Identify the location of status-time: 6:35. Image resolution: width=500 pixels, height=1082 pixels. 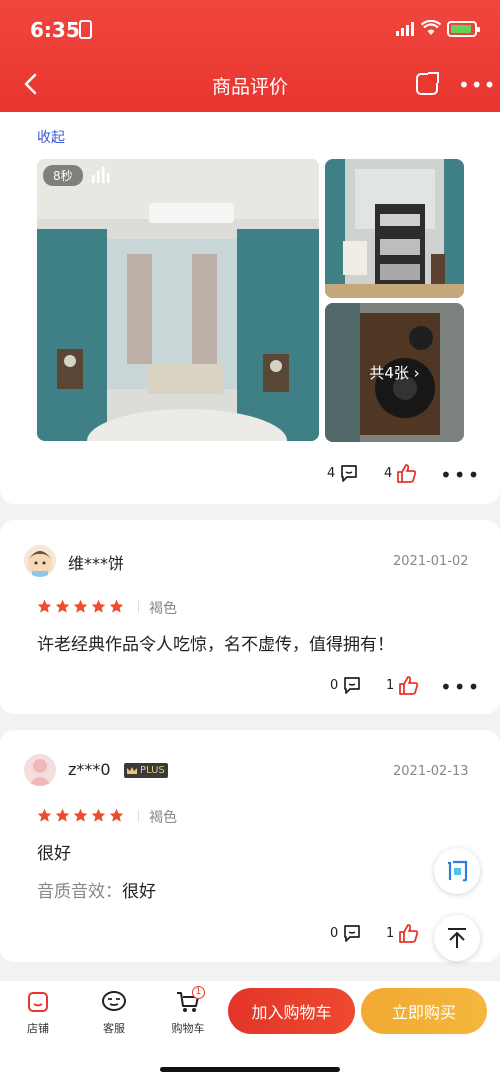
(55, 30).